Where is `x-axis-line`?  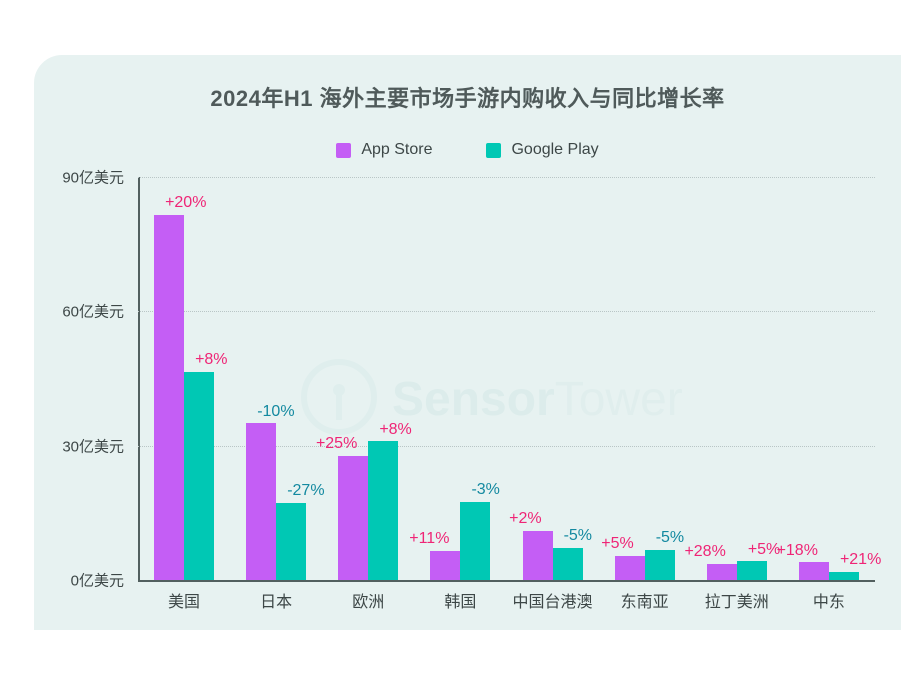 x-axis-line is located at coordinates (506, 581).